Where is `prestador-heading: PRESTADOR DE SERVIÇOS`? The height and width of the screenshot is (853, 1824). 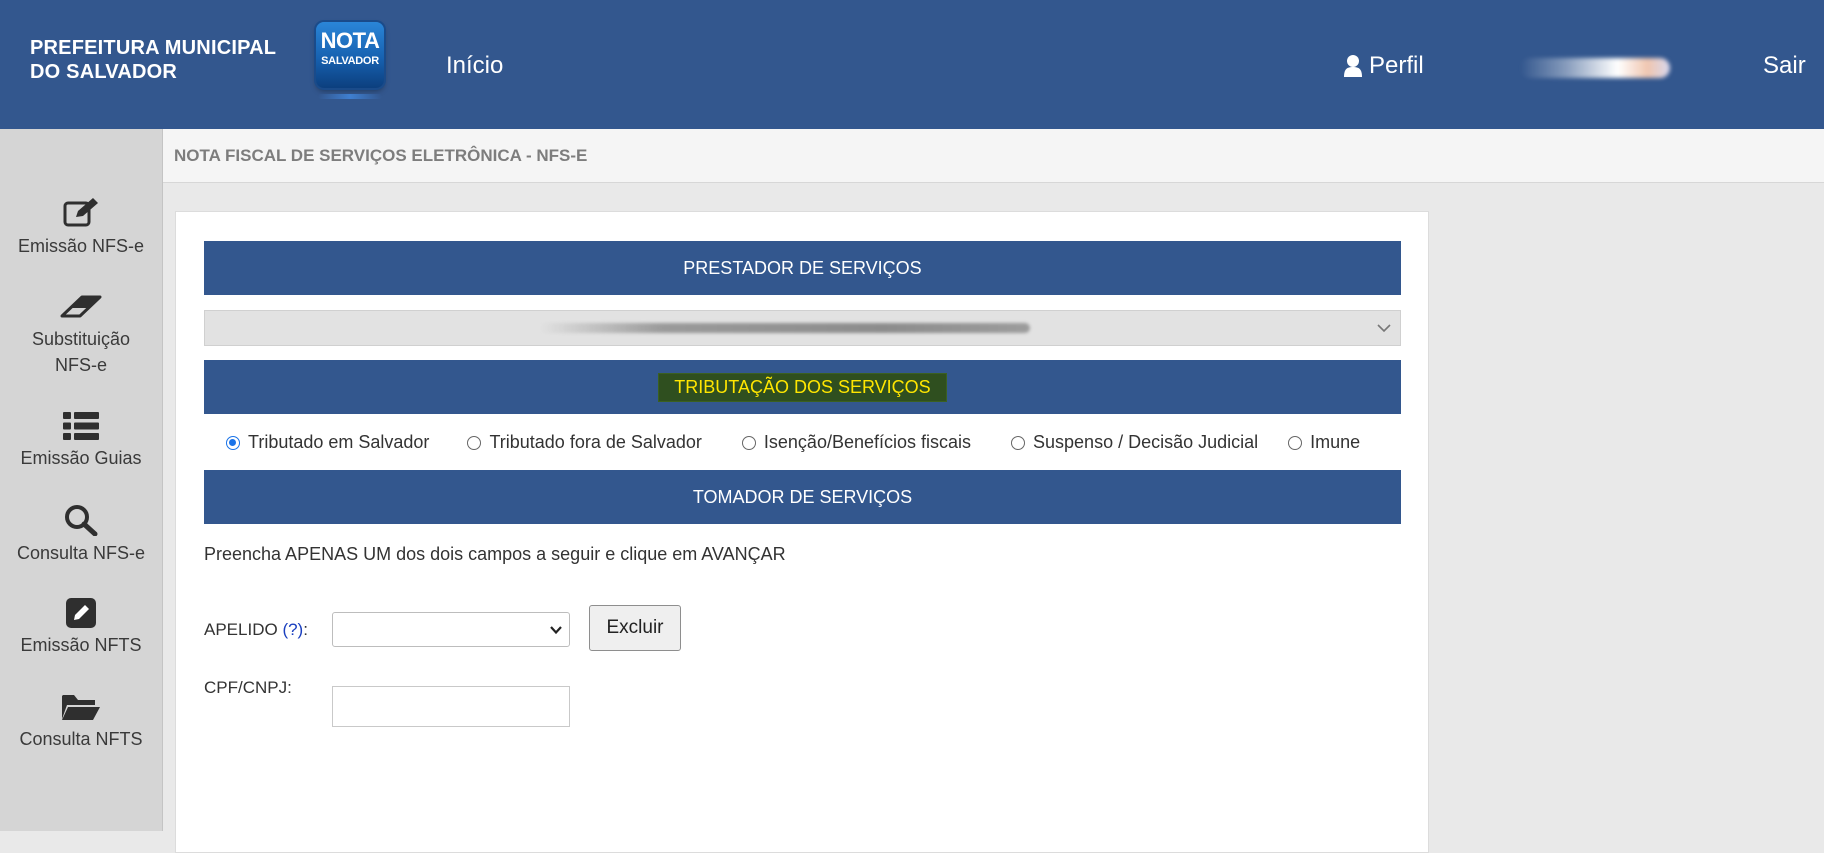 prestador-heading: PRESTADOR DE SERVIÇOS is located at coordinates (802, 268).